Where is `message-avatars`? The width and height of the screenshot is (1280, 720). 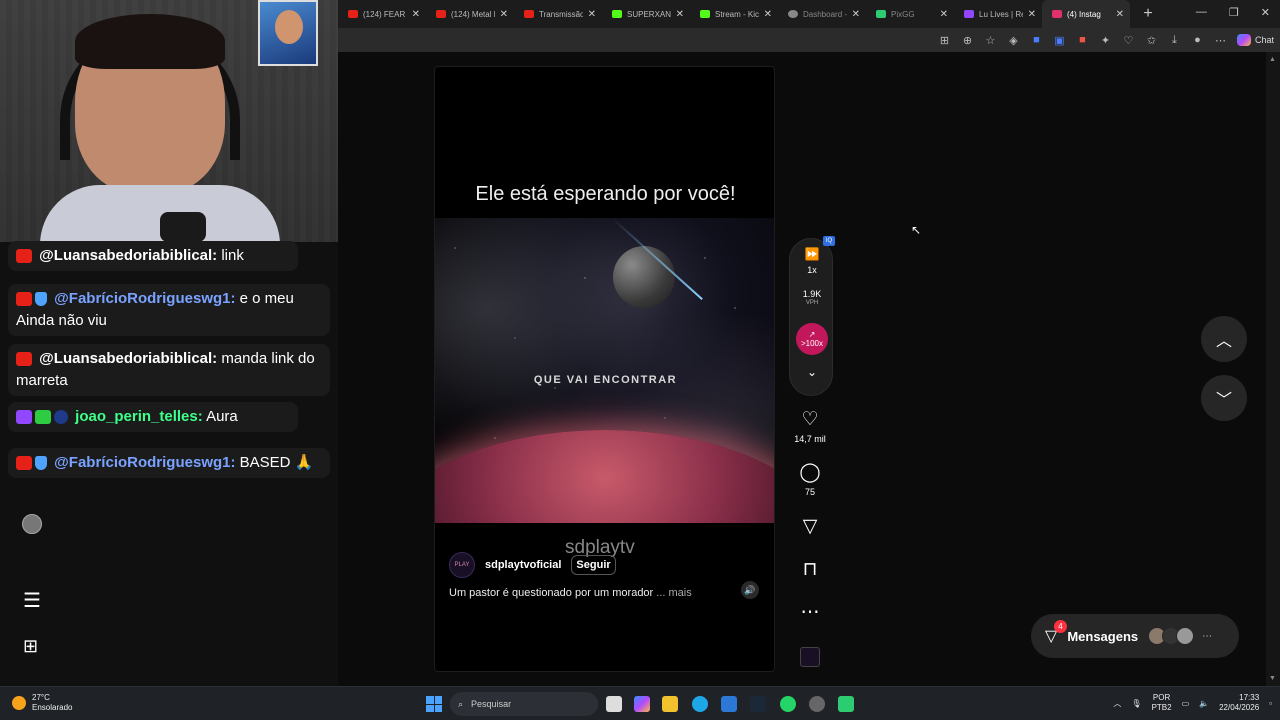 message-avatars is located at coordinates (1171, 636).